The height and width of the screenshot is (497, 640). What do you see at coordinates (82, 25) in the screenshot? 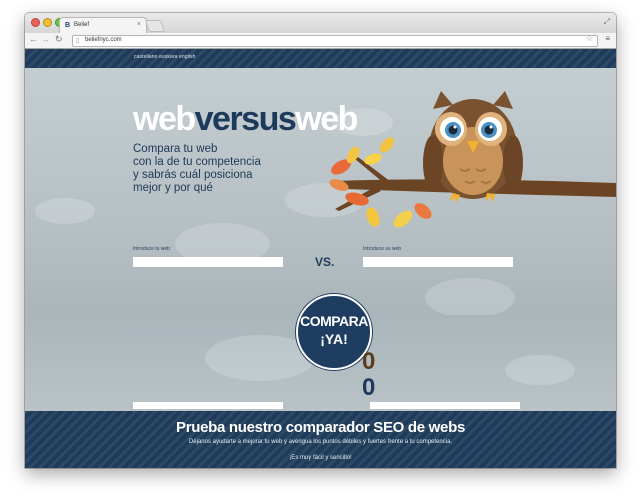
I see `tab-title: Belief` at bounding box center [82, 25].